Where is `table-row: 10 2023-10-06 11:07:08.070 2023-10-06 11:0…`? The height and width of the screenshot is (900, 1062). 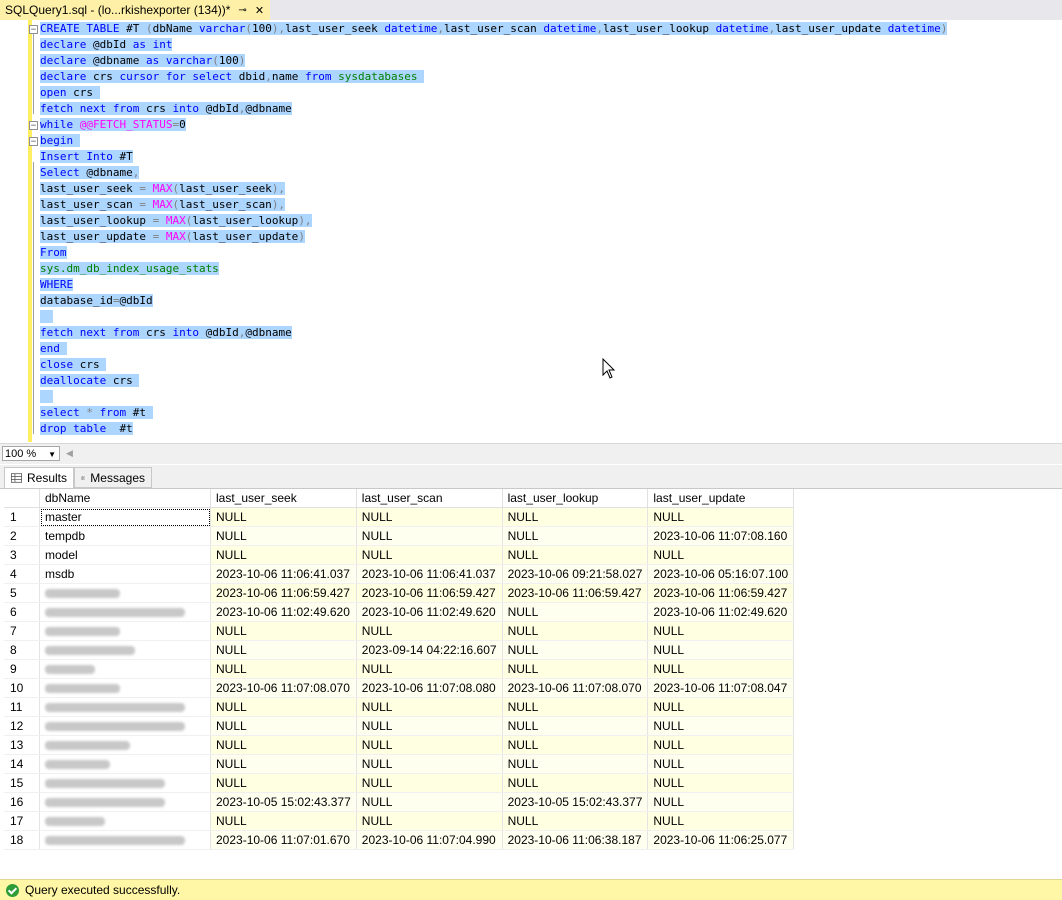
table-row: 10 2023-10-06 11:07:08.070 2023-10-06 11:0… is located at coordinates (399, 688).